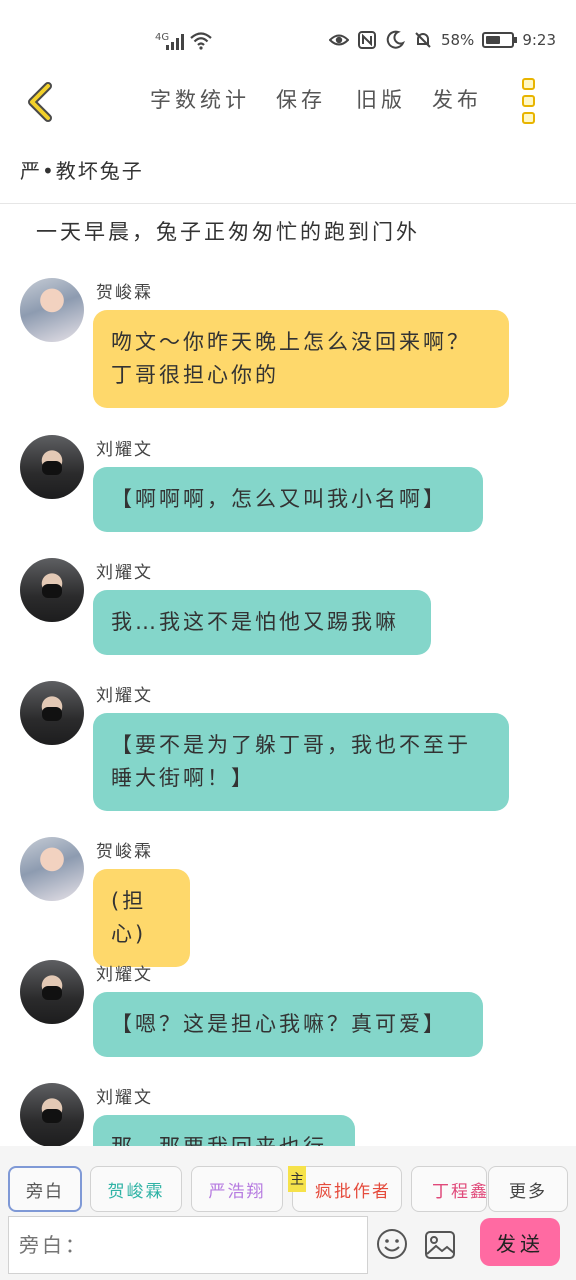 This screenshot has height=1280, width=576. I want to click on message-text-line: 吻文～你昨天晚上怎么没回来啊？, so click(291, 342).